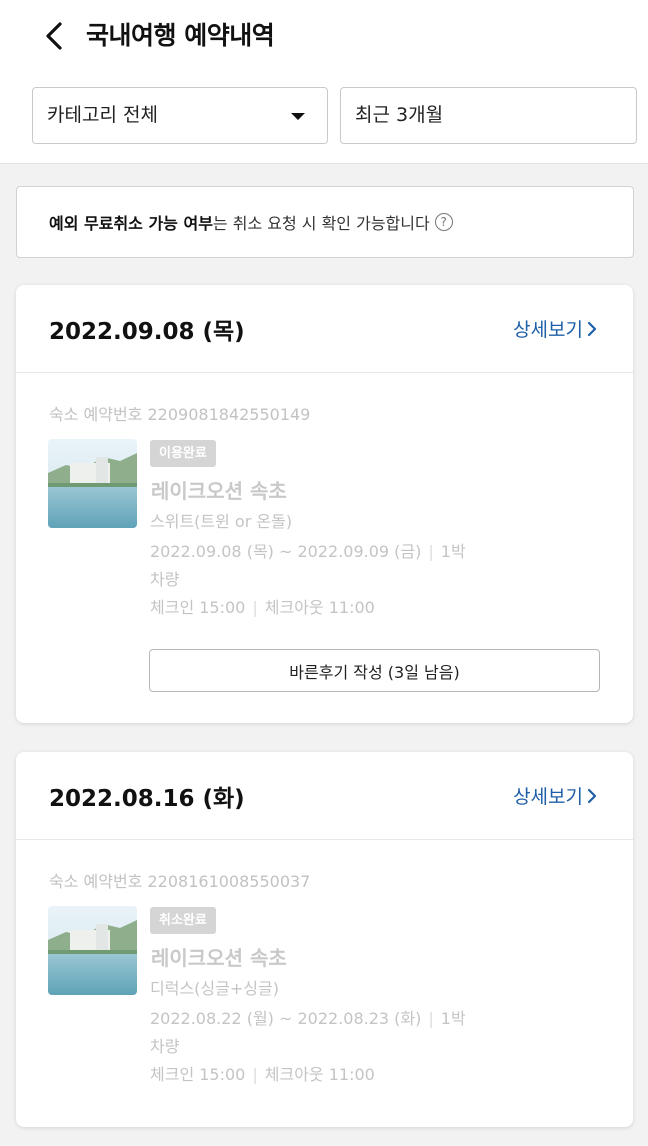 Image resolution: width=648 pixels, height=1146 pixels. What do you see at coordinates (221, 521) in the screenshot?
I see `room-type: 스위트(트윈 or 온돌)` at bounding box center [221, 521].